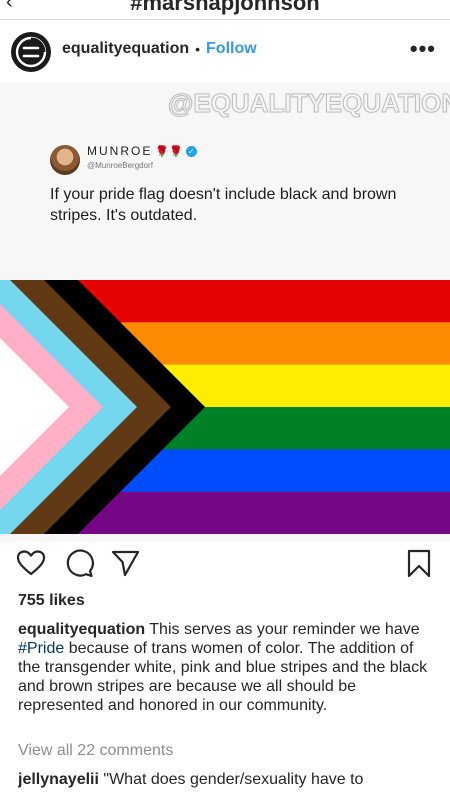 The width and height of the screenshot is (450, 800). What do you see at coordinates (65, 160) in the screenshot?
I see `tweet-avatar` at bounding box center [65, 160].